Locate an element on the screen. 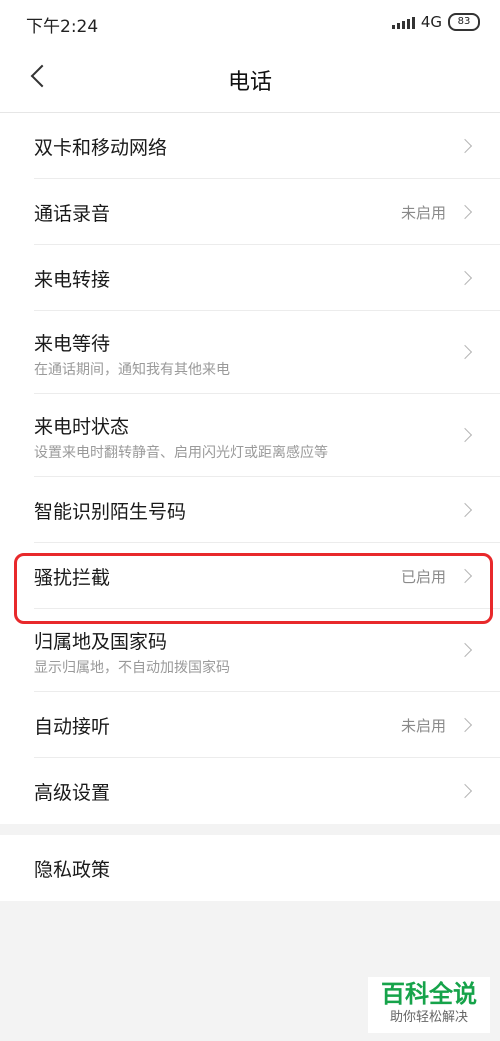 This screenshot has height=1041, width=500. watermark: 百科全说 助你轻松解决 is located at coordinates (429, 1005).